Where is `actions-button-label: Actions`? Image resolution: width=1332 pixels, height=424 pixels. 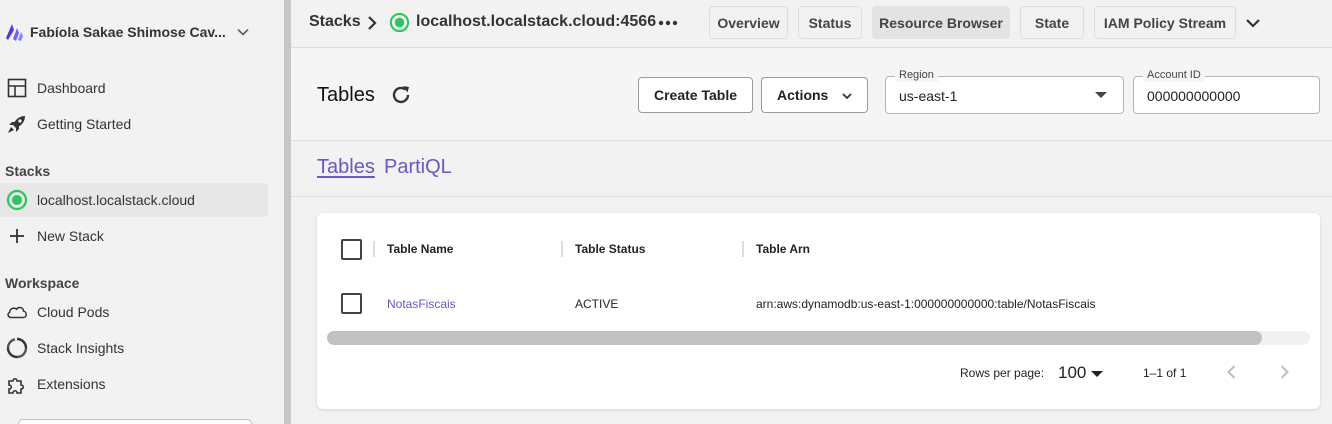 actions-button-label: Actions is located at coordinates (803, 95).